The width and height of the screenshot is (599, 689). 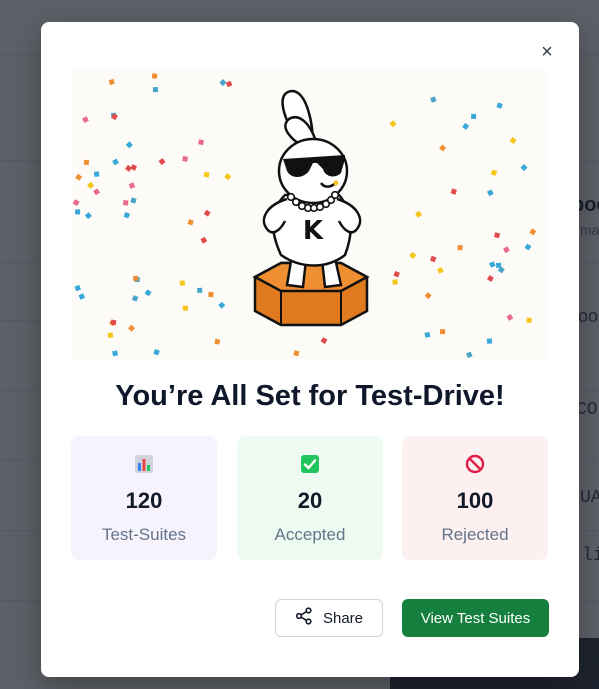 I want to click on share-icon, so click(x=304, y=618).